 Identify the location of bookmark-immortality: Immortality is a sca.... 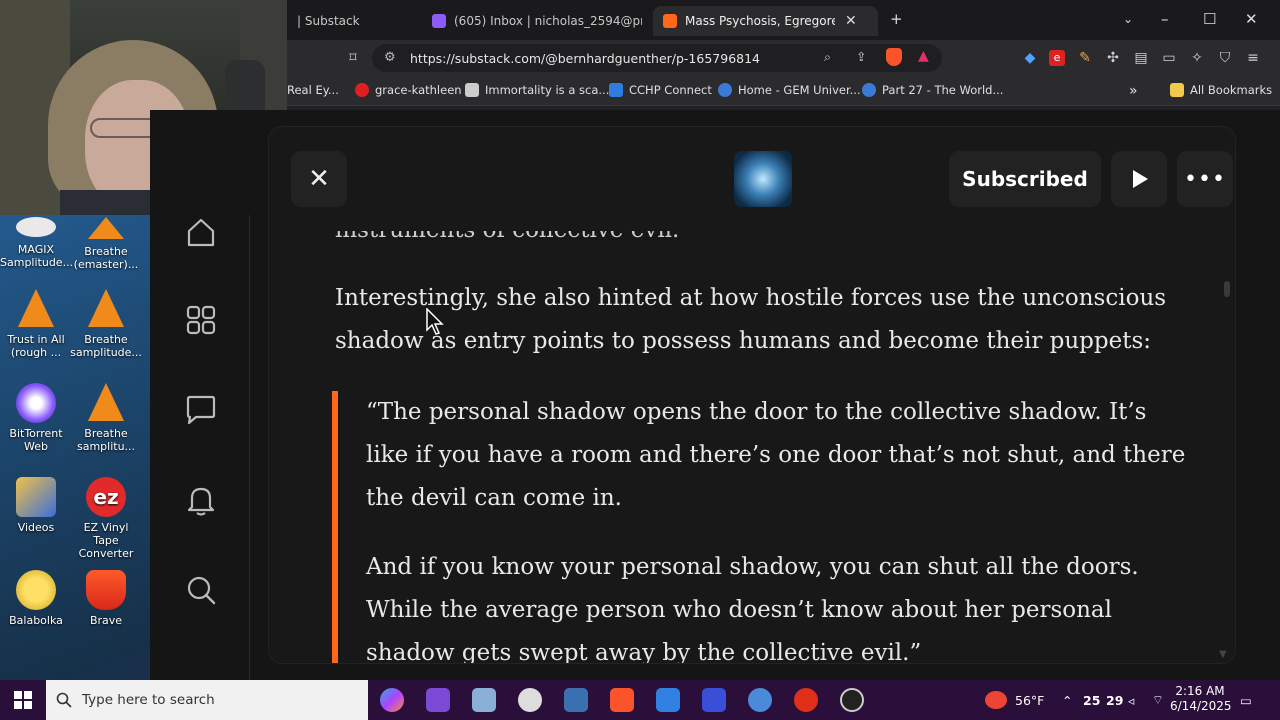
(537, 90).